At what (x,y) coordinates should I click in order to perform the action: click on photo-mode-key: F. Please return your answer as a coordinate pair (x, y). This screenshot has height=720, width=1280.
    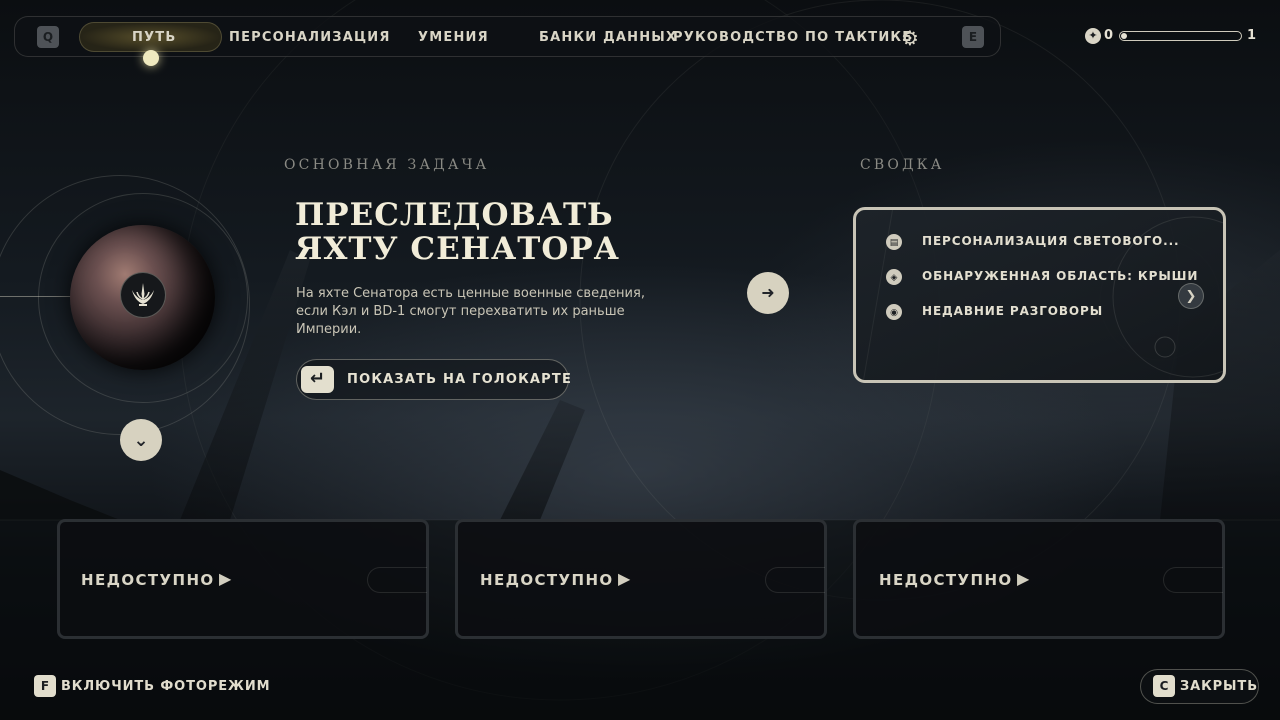
    Looking at the image, I should click on (45, 686).